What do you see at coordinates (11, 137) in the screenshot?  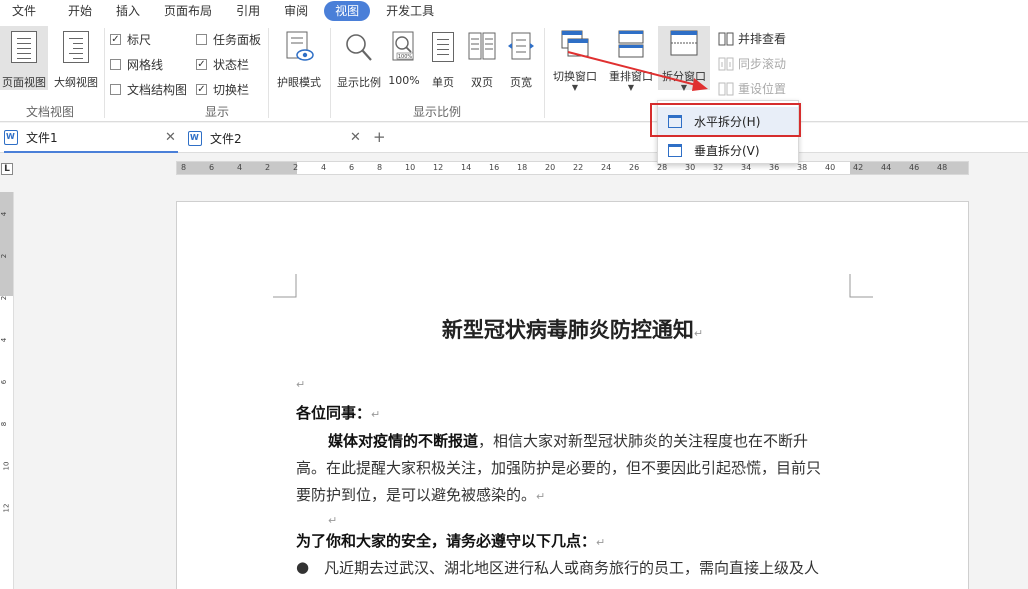 I see `word-doc-icon` at bounding box center [11, 137].